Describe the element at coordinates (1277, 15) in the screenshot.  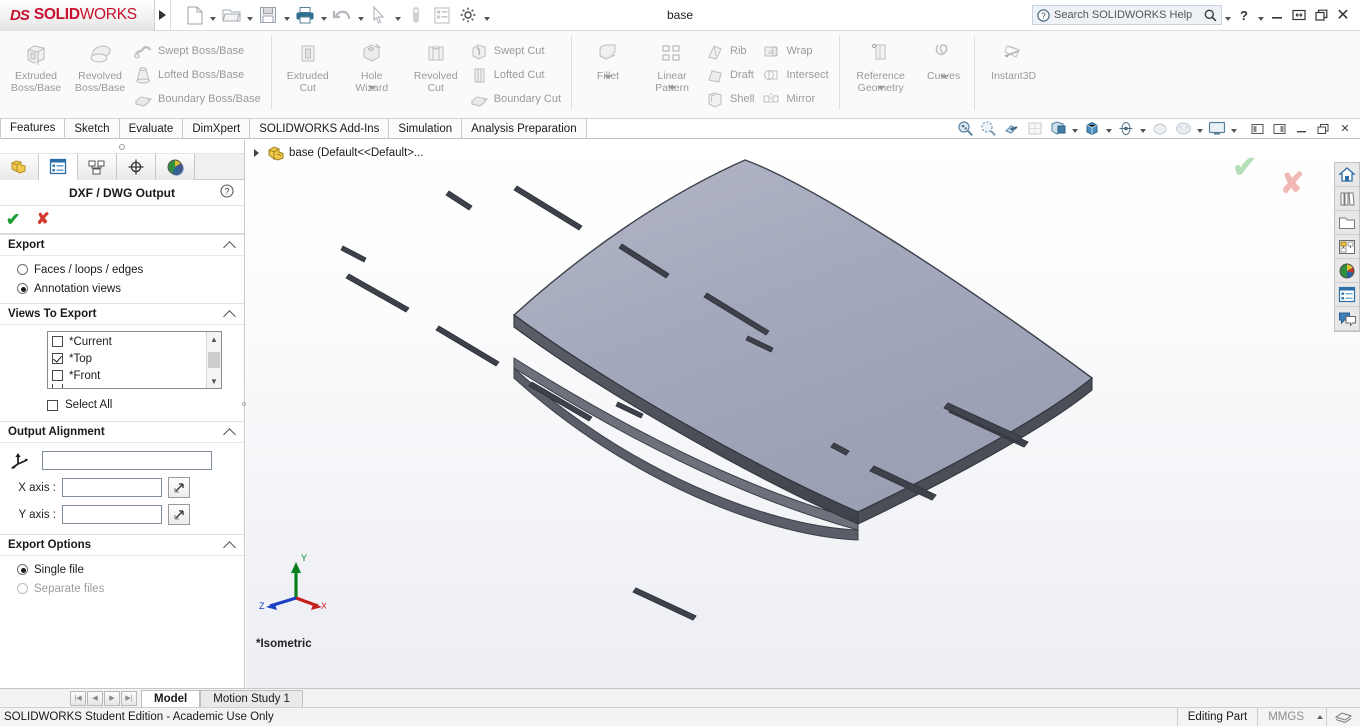
I see `minimize-window-button` at that location.